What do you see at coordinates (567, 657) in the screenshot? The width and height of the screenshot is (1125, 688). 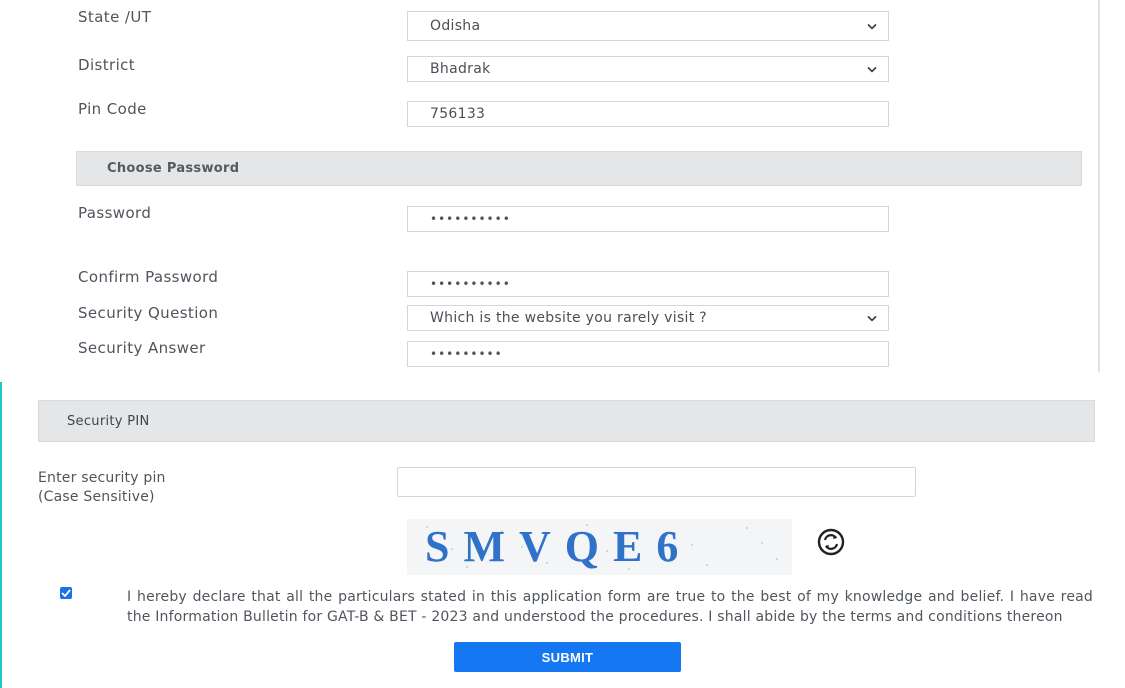 I see `submit-button: SUBMIT` at bounding box center [567, 657].